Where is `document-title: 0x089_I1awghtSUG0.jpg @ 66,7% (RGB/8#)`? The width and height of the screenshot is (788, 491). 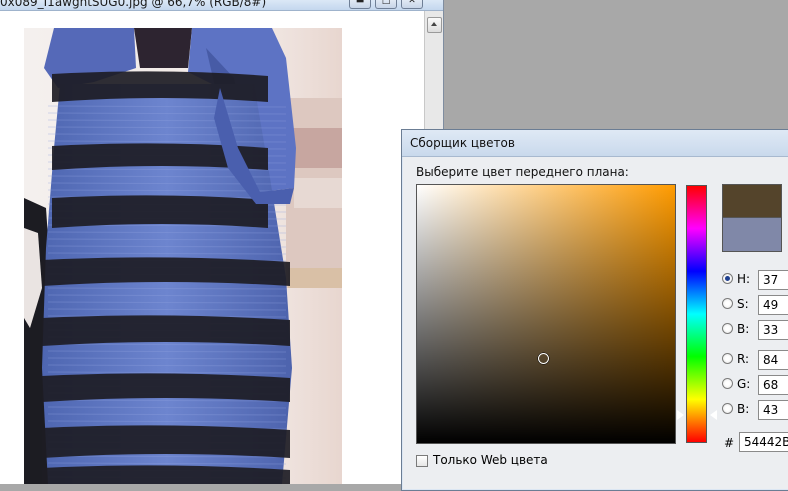 document-title: 0x089_I1awghtSUG0.jpg @ 66,7% (RGB/8#) is located at coordinates (133, 4).